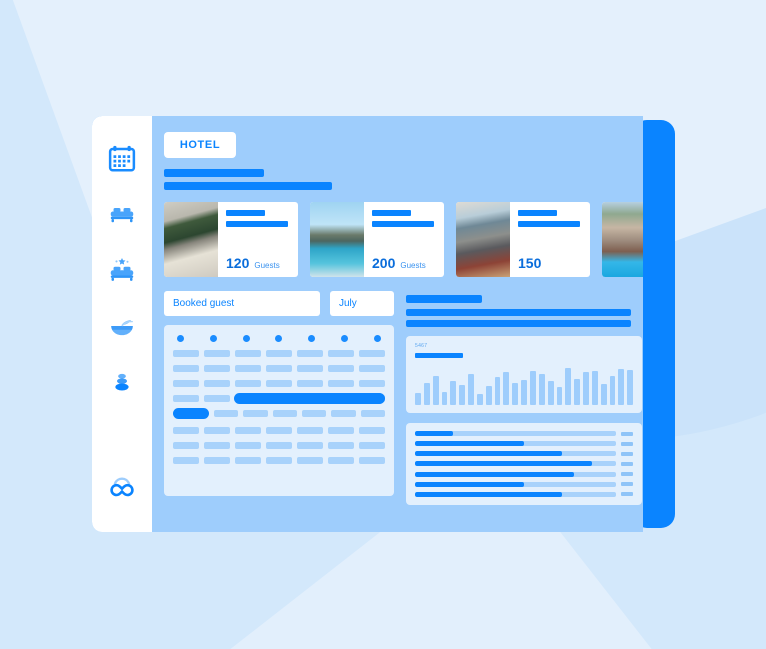 This screenshot has width=766, height=649. What do you see at coordinates (309, 398) in the screenshot?
I see `booking-span-bar` at bounding box center [309, 398].